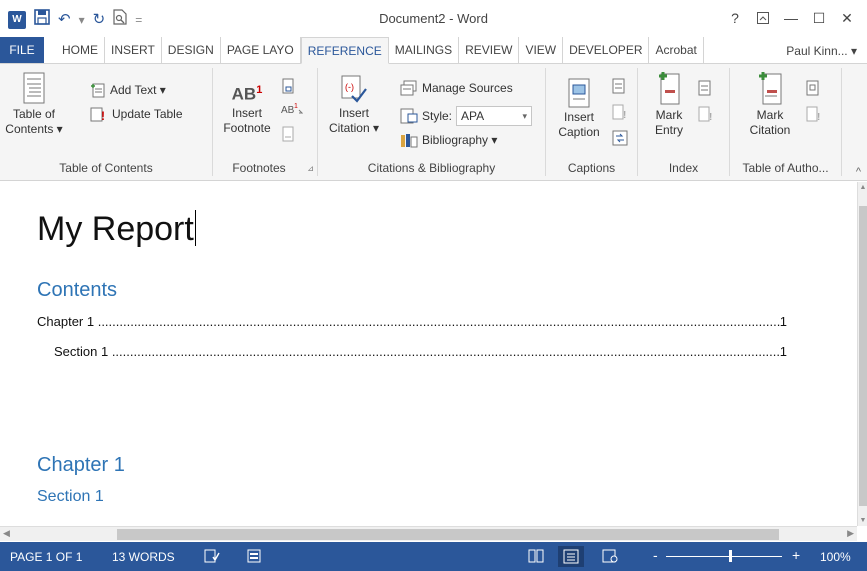  I want to click on footnotes-dialog-launcher-icon: ⊿, so click(310, 168).